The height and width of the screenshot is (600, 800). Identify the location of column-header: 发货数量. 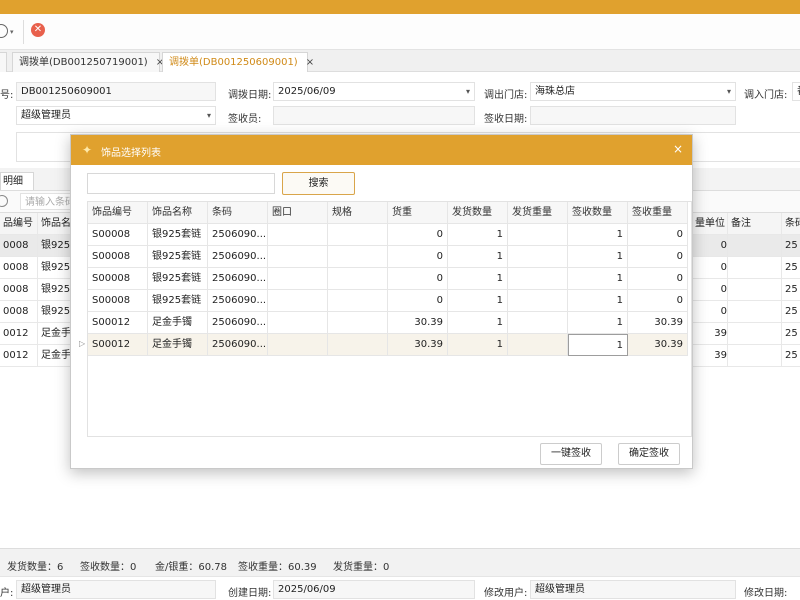
(478, 213).